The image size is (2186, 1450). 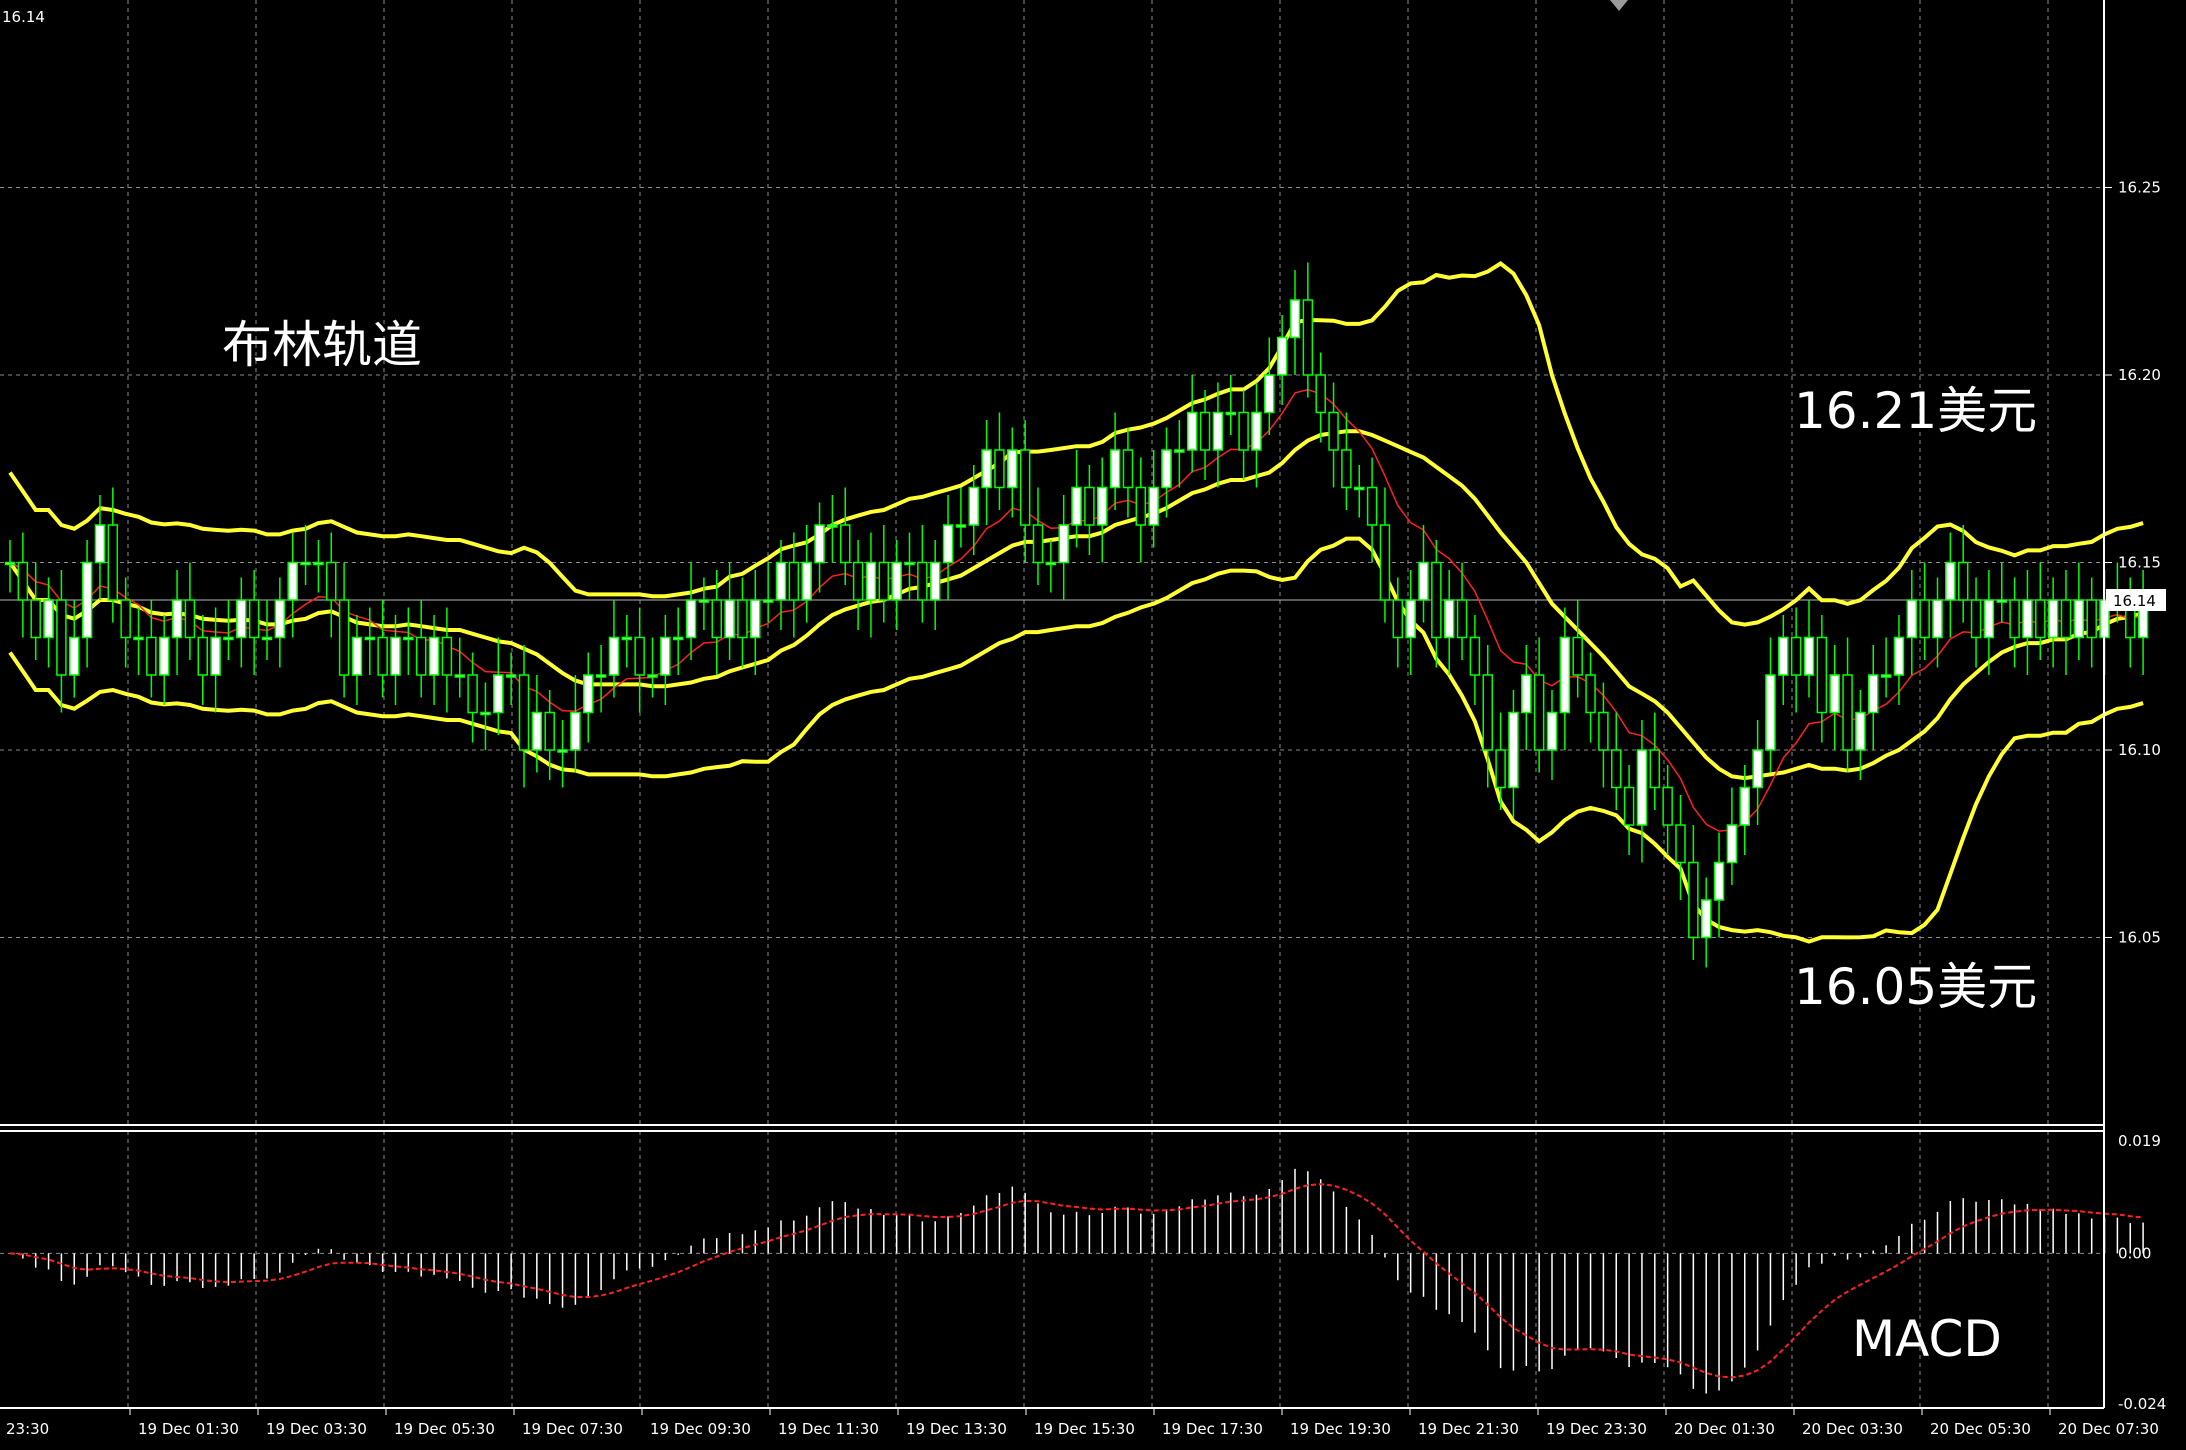 I want to click on bollinger-annotation: 布林轨道, so click(x=322, y=345).